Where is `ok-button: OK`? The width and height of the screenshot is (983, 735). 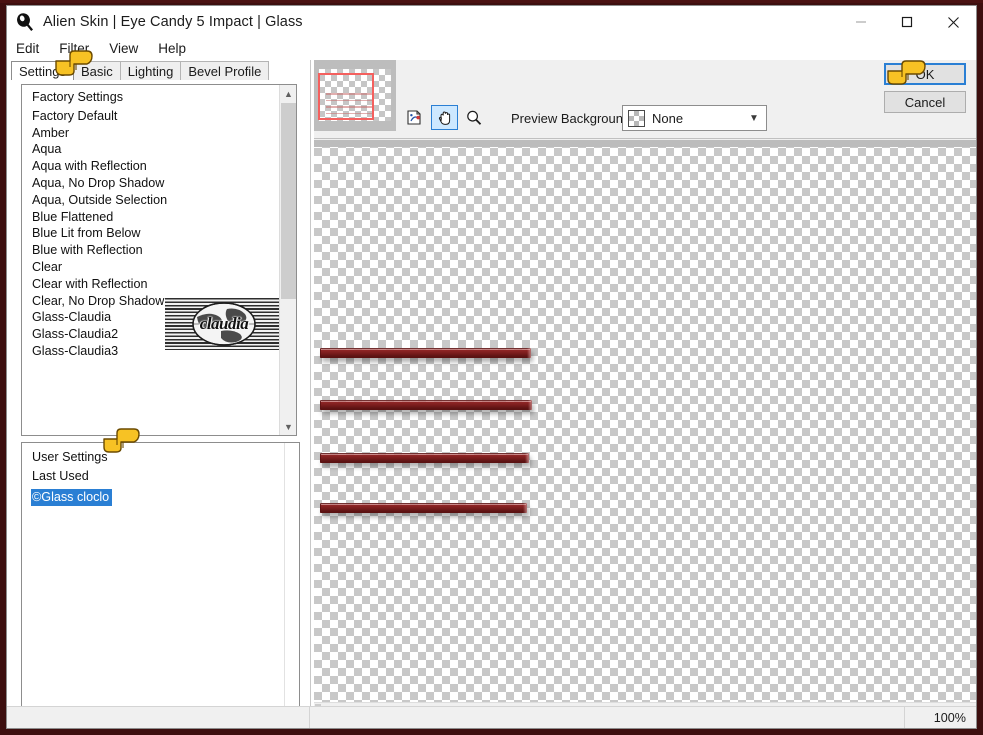 ok-button: OK is located at coordinates (925, 74).